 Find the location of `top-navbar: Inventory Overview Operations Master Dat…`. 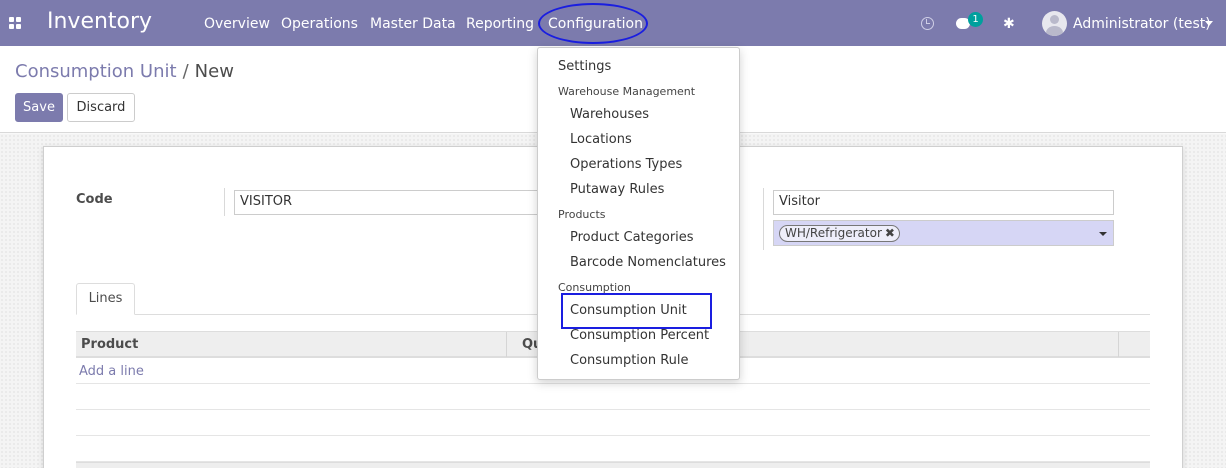

top-navbar: Inventory Overview Operations Master Dat… is located at coordinates (613, 23).